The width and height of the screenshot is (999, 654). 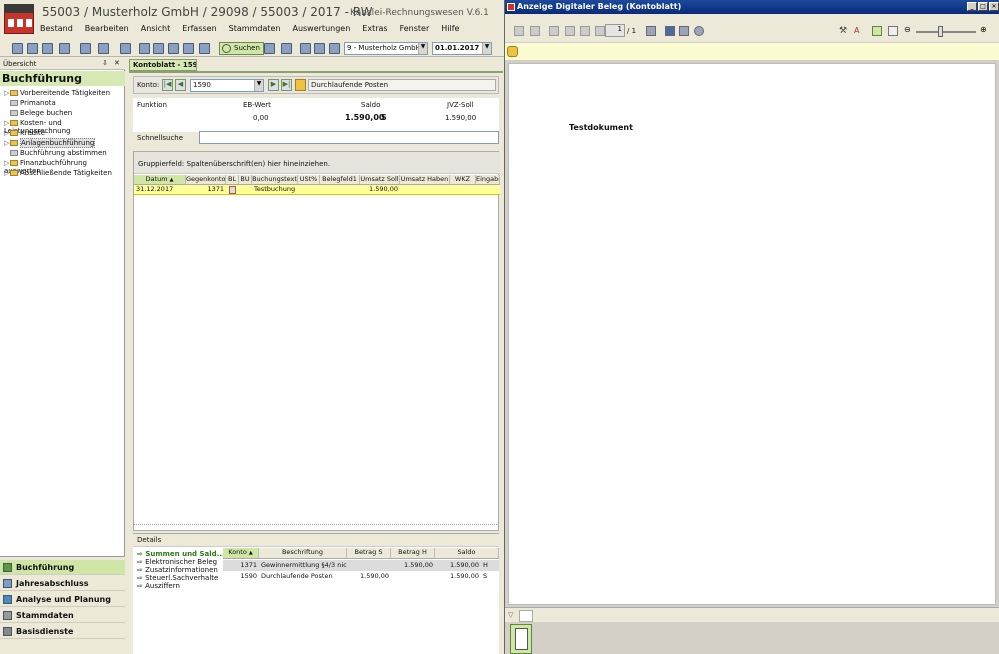 I want to click on previous-page-icon, so click(x=570, y=31).